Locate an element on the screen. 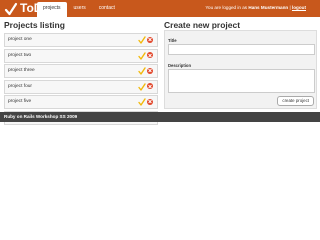  project-item: project two is located at coordinates (81, 55).